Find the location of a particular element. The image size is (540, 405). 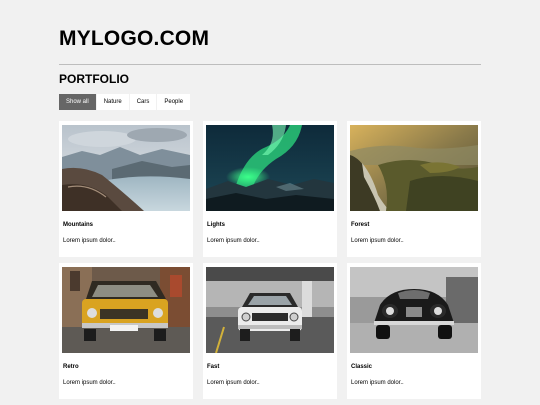

forest-hills-photo is located at coordinates (414, 168).